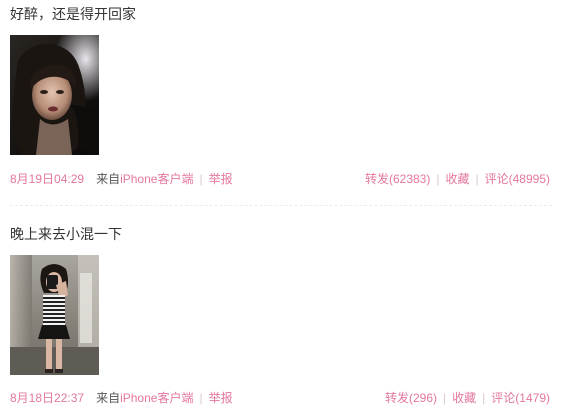  Describe the element at coordinates (47, 179) in the screenshot. I see `post-timestamp-link: 8月19日04:29` at that location.